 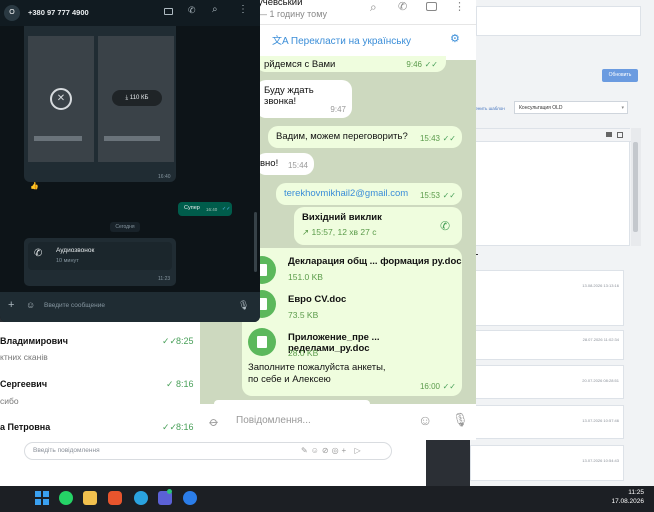 I want to click on chat-preview: сибо, so click(x=9, y=401).